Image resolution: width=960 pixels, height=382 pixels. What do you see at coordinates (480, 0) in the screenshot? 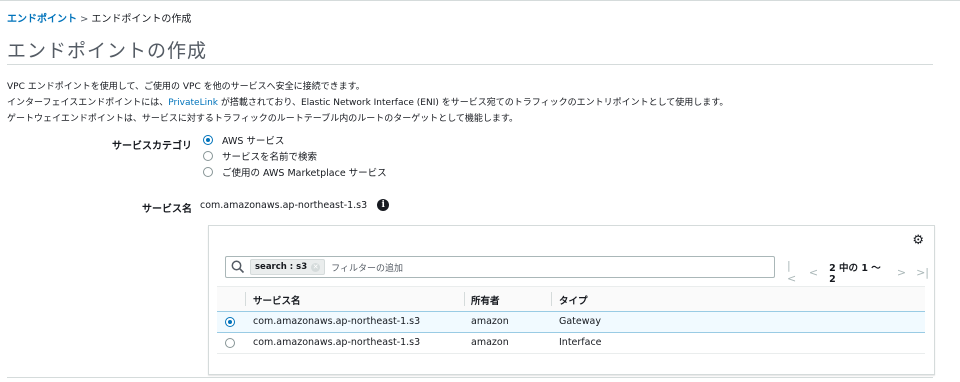
I see `top-border` at bounding box center [480, 0].